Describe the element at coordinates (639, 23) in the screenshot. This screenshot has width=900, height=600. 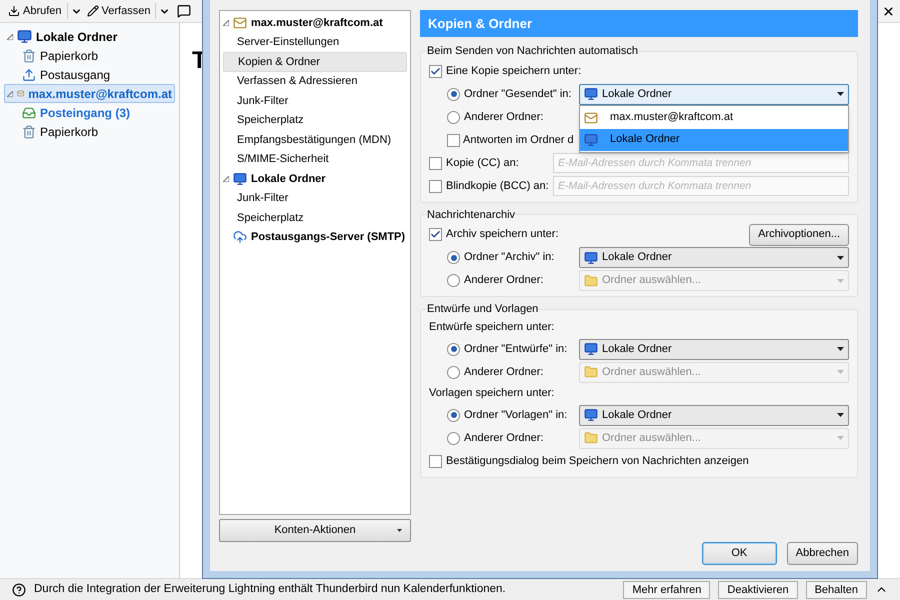
I see `panel-header: Kopien & Ordner` at that location.